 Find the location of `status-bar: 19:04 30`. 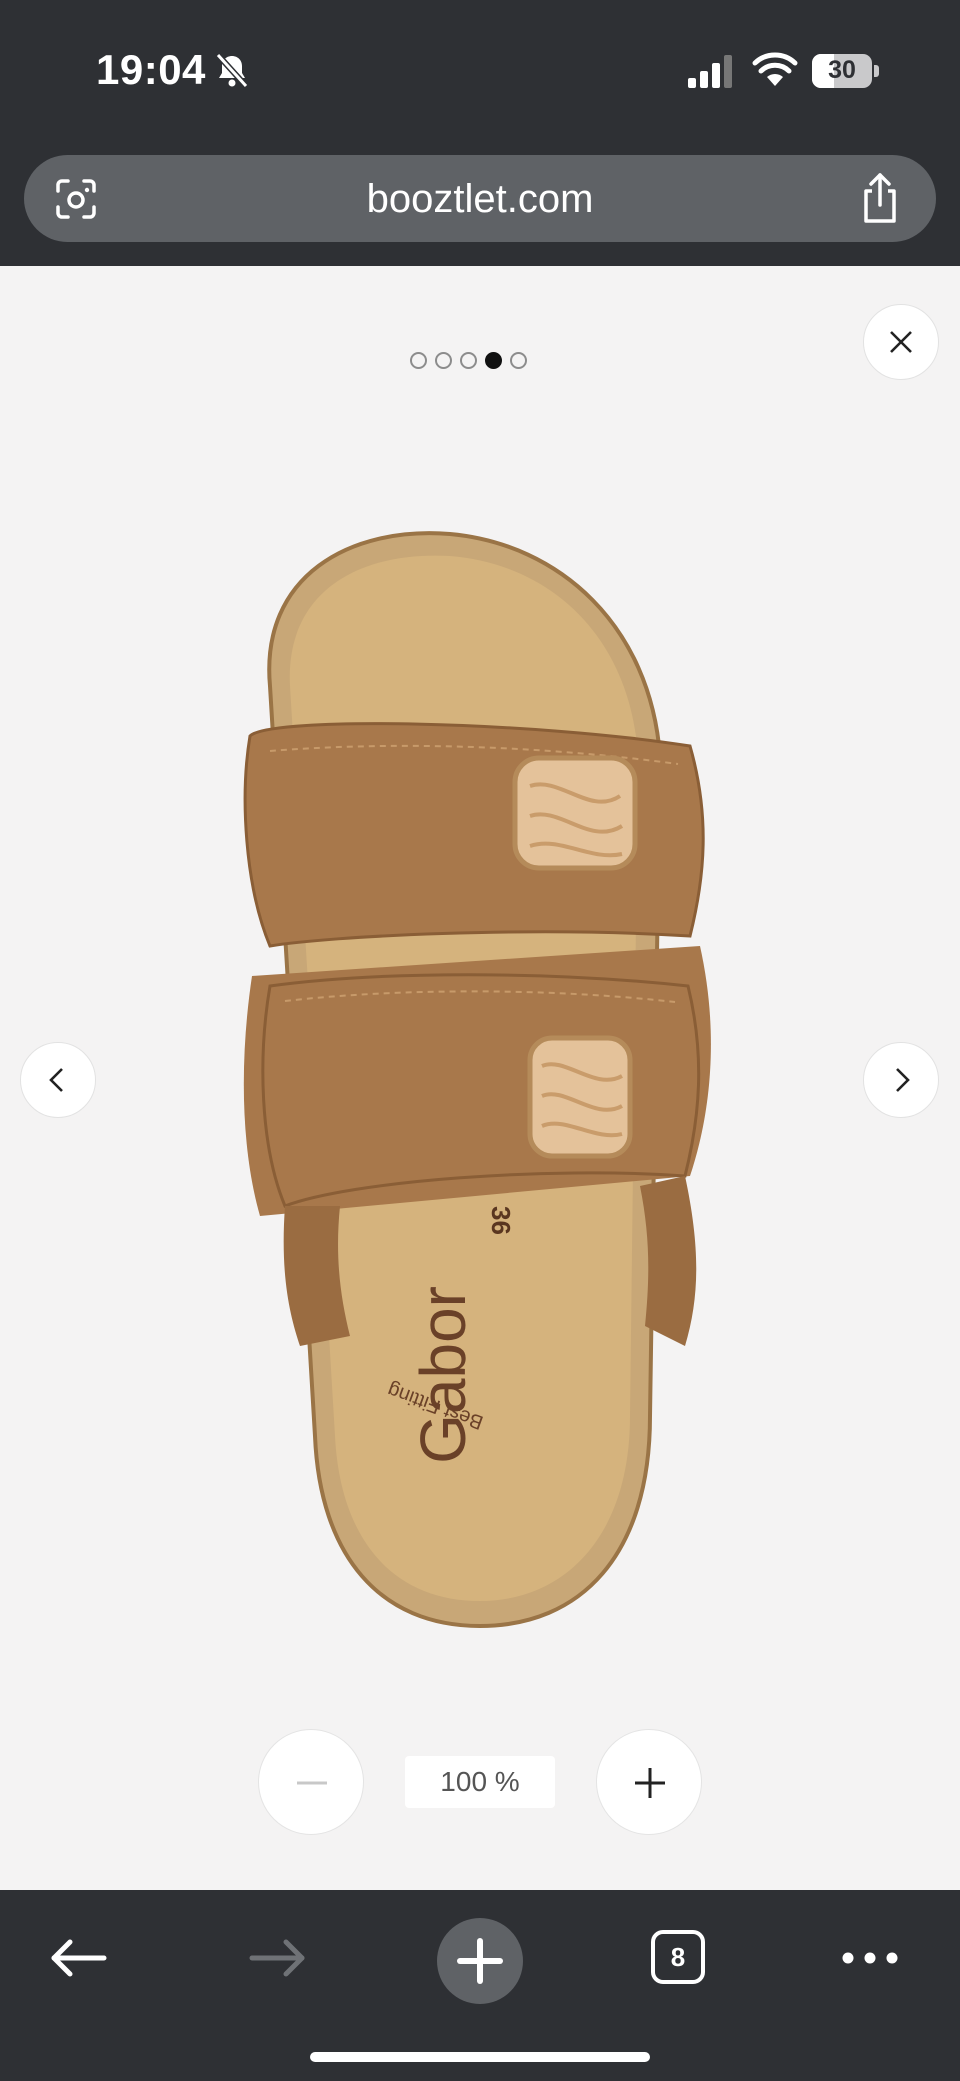

status-bar: 19:04 30 is located at coordinates (480, 69).